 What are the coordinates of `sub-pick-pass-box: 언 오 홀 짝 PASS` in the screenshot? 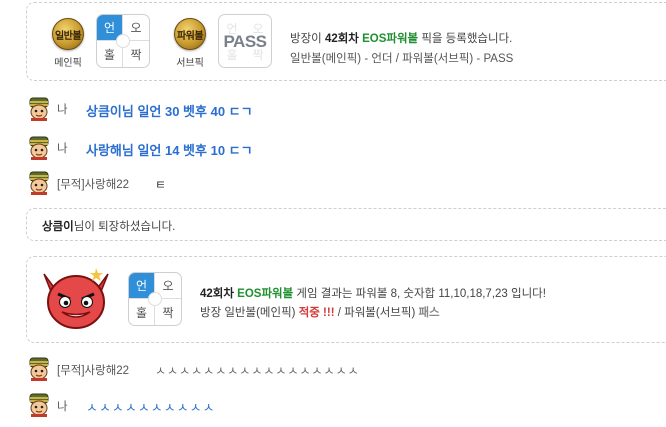 It's located at (245, 41).